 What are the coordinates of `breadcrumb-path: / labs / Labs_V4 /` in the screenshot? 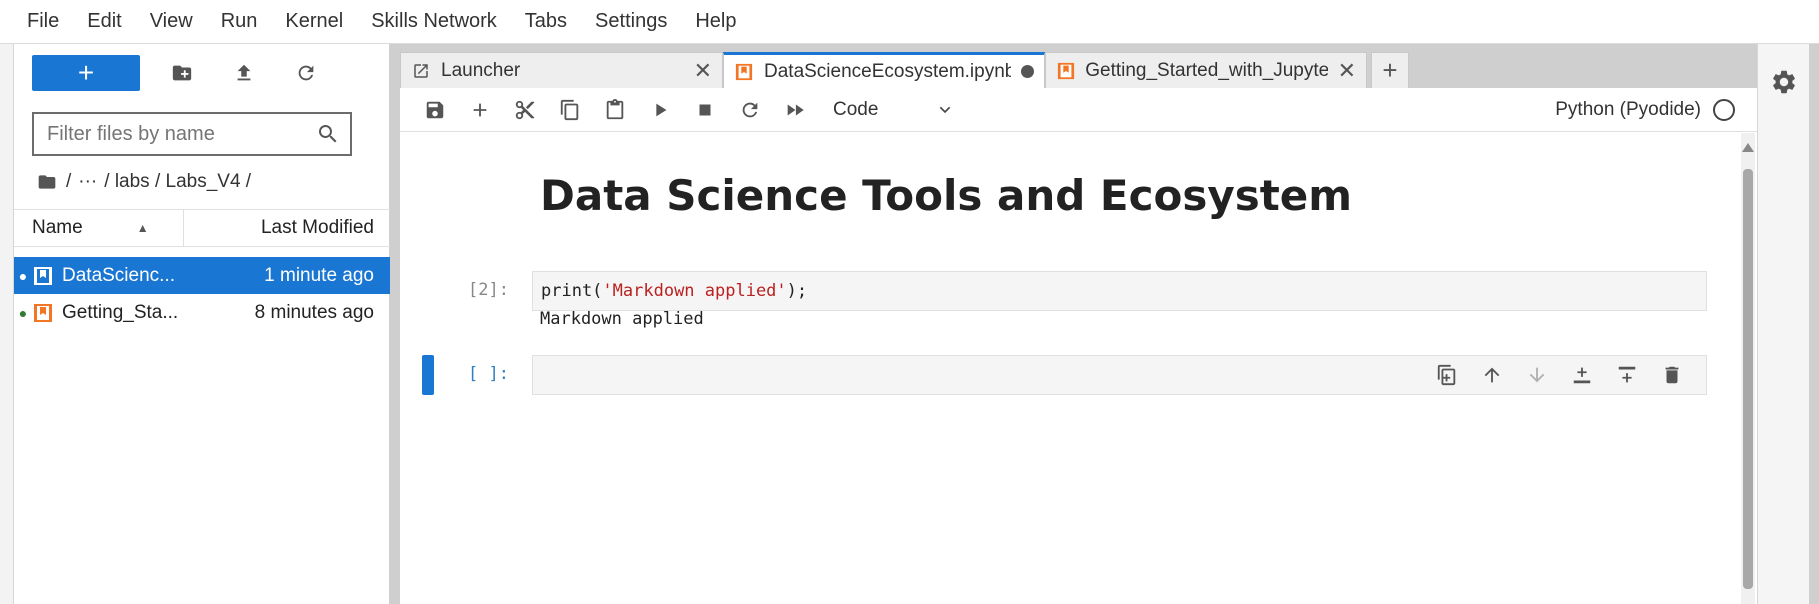 It's located at (177, 182).